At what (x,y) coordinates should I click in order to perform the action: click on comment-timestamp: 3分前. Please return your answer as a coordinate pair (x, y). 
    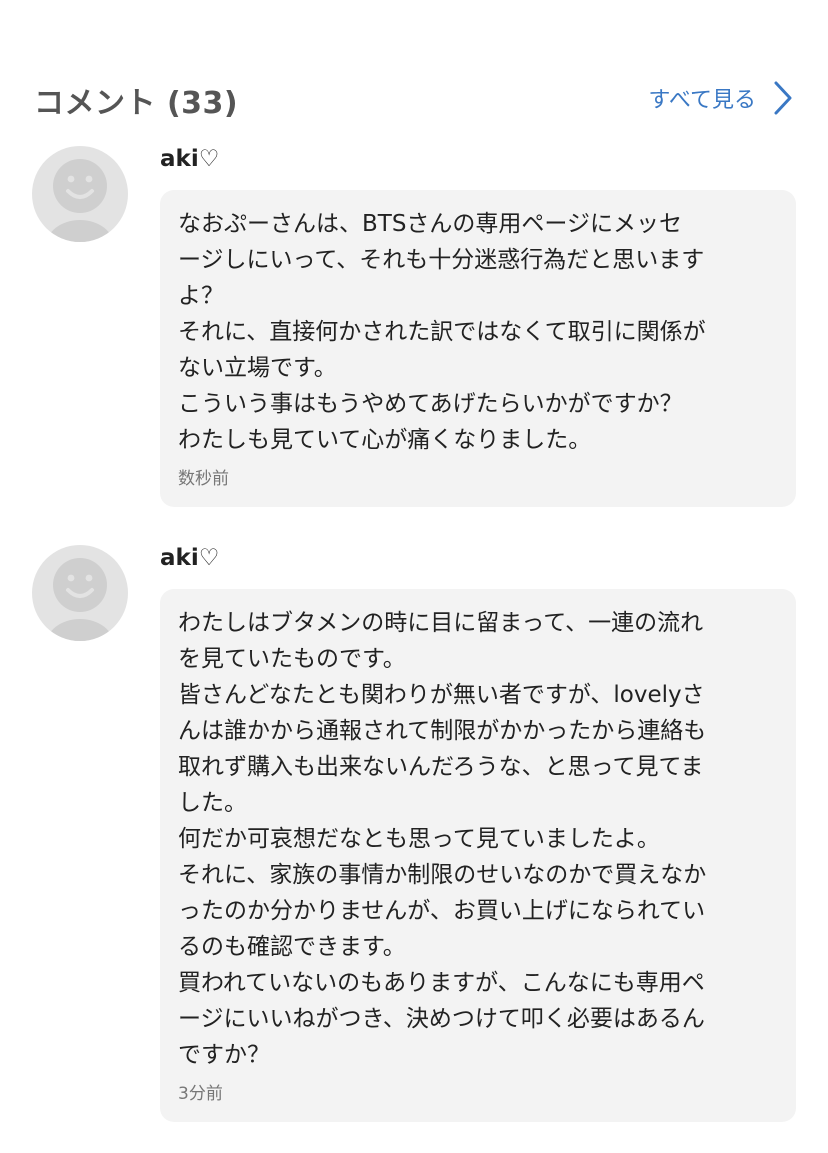
    Looking at the image, I should click on (200, 1094).